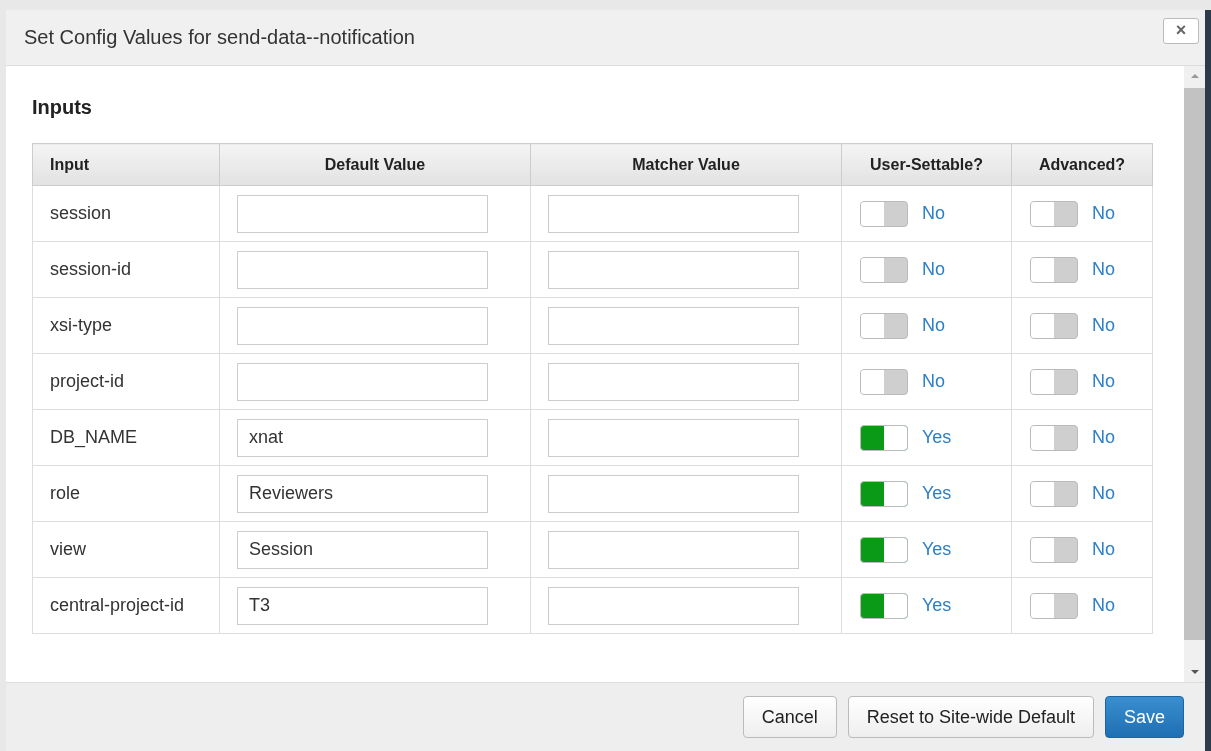 The width and height of the screenshot is (1211, 751). I want to click on scroll-up-icon, so click(1194, 76).